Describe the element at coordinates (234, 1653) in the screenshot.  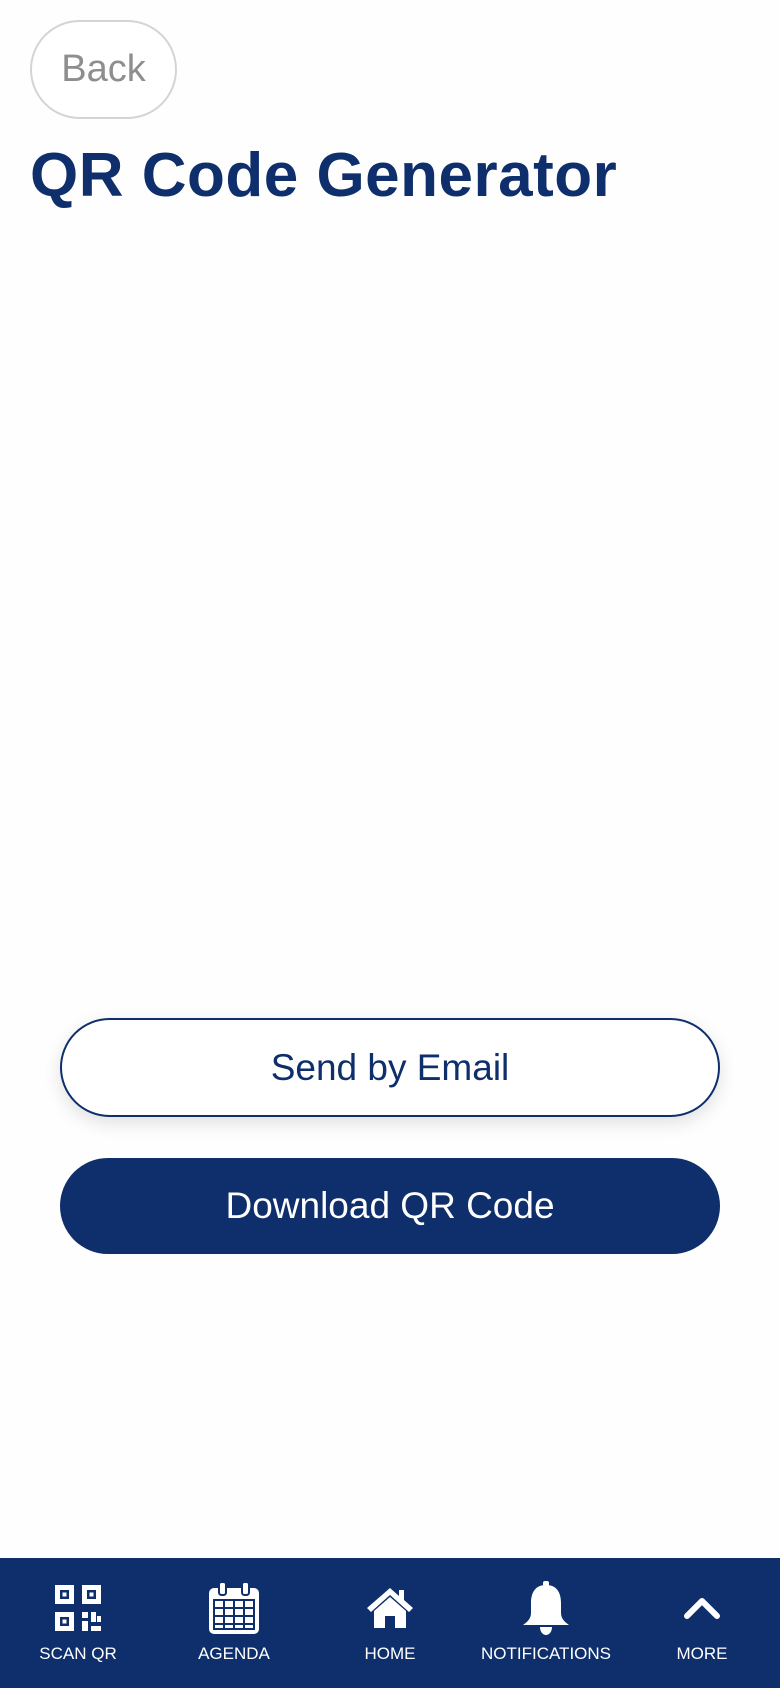
I see `tab-label: AGENDA` at that location.